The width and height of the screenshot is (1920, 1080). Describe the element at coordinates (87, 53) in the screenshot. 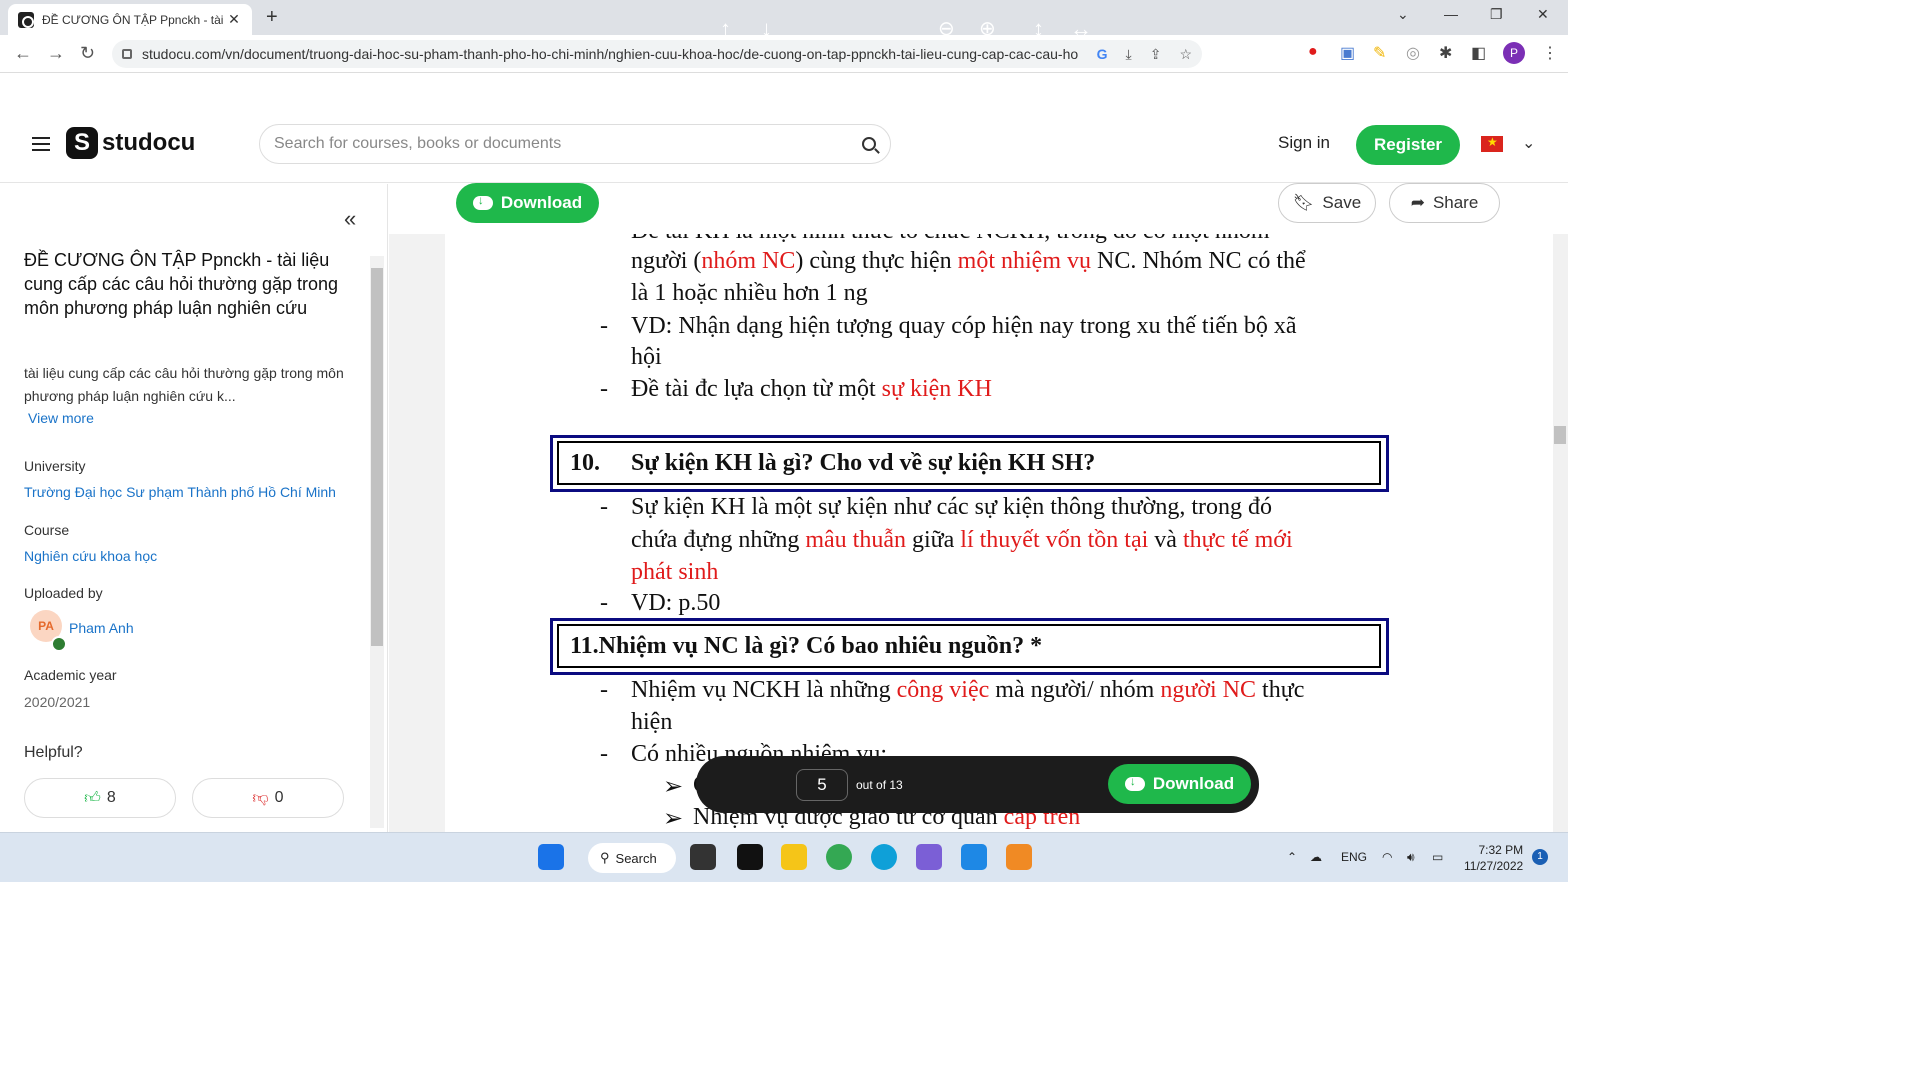

I see `reload-icon: ↻` at that location.